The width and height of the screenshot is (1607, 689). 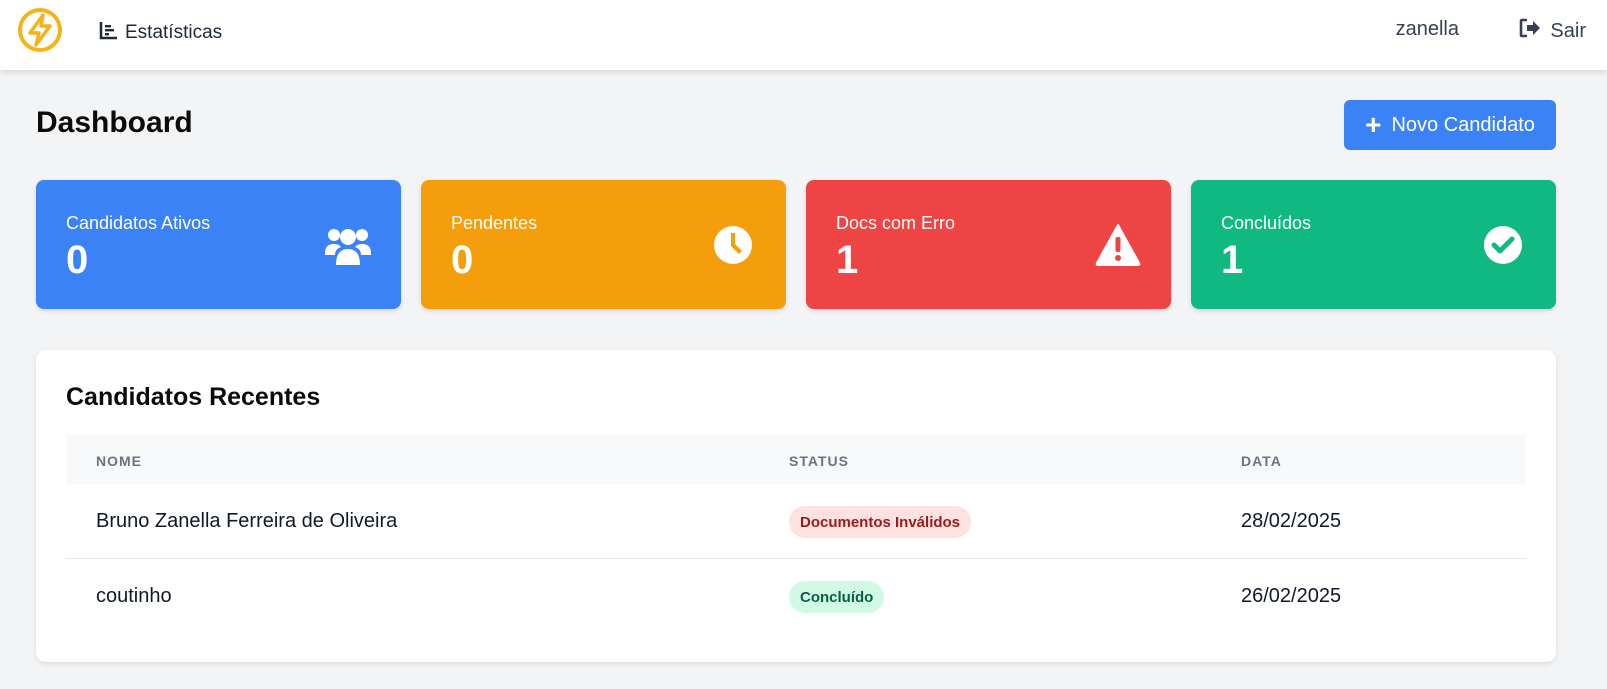 I want to click on logout-label: Sair, so click(x=1568, y=30).